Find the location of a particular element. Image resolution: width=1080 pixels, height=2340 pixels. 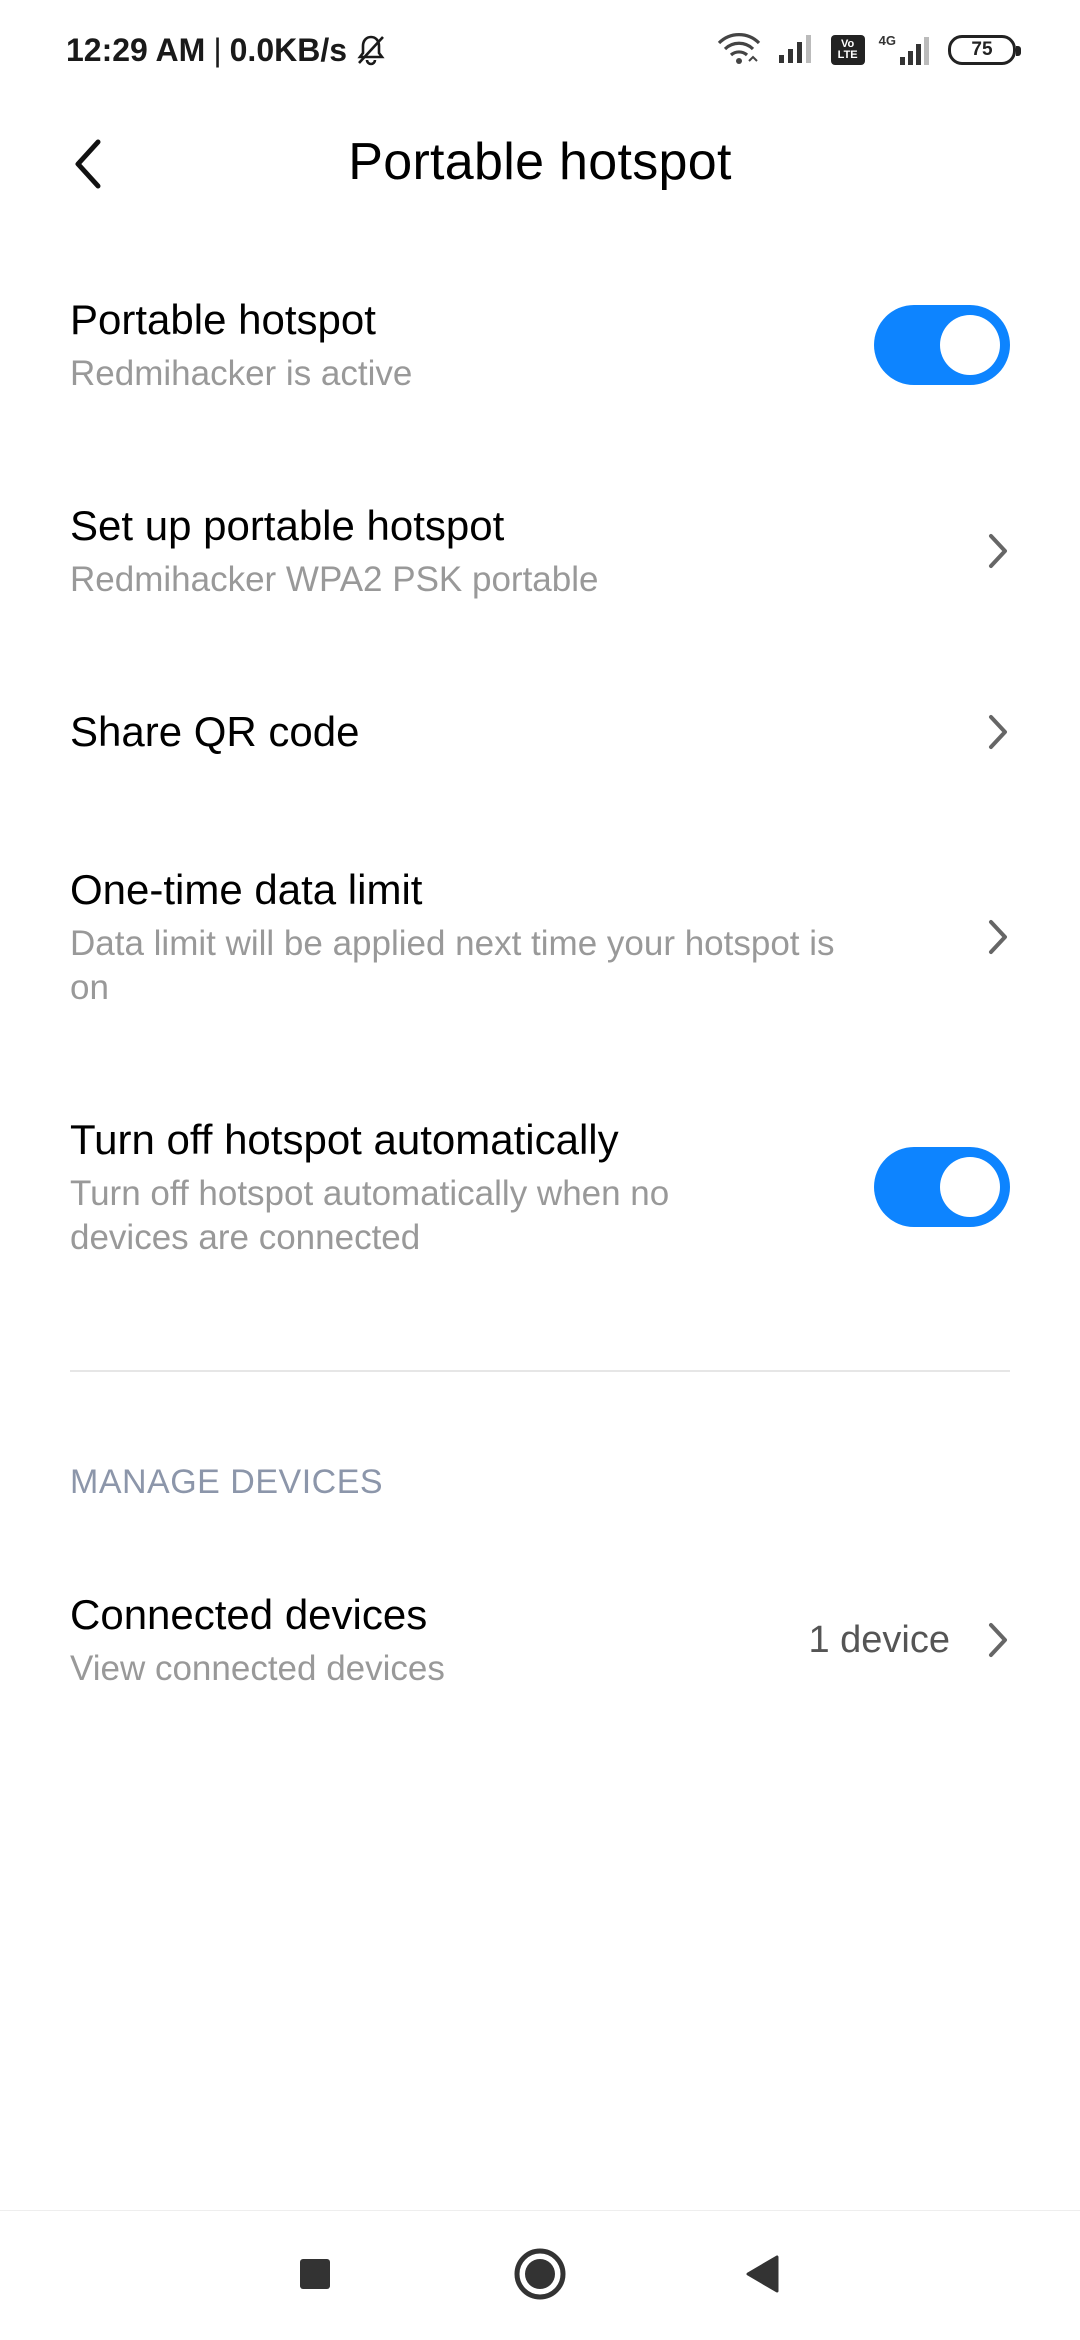

setting-title: Share QR code is located at coordinates (215, 731).